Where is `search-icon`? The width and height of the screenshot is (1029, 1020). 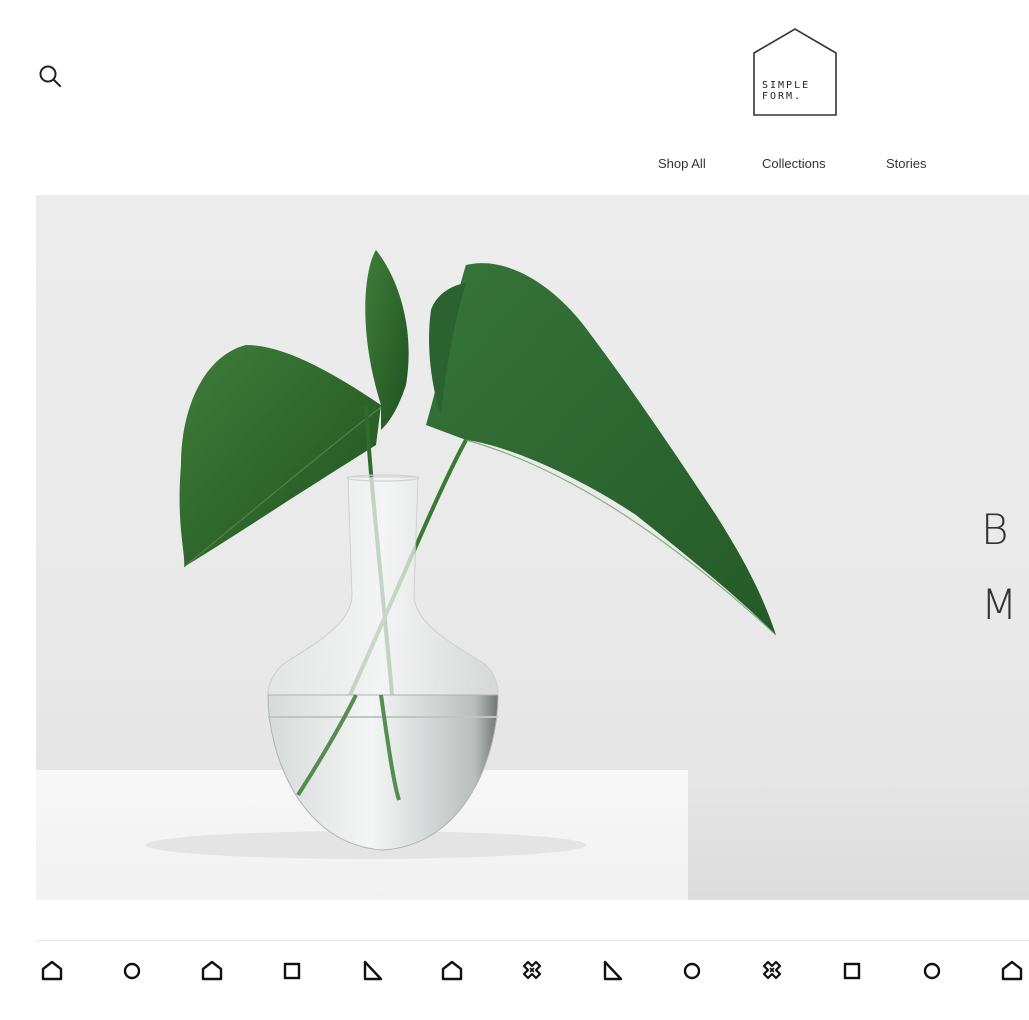 search-icon is located at coordinates (51, 77).